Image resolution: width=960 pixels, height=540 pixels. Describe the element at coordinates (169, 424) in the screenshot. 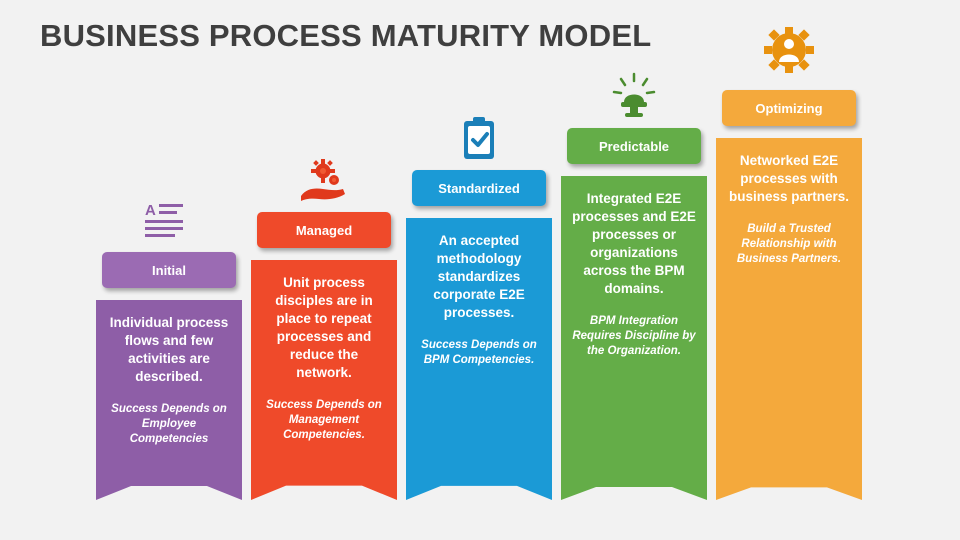

I see `level-note-initial: Success Depends on Employee Competencies` at that location.